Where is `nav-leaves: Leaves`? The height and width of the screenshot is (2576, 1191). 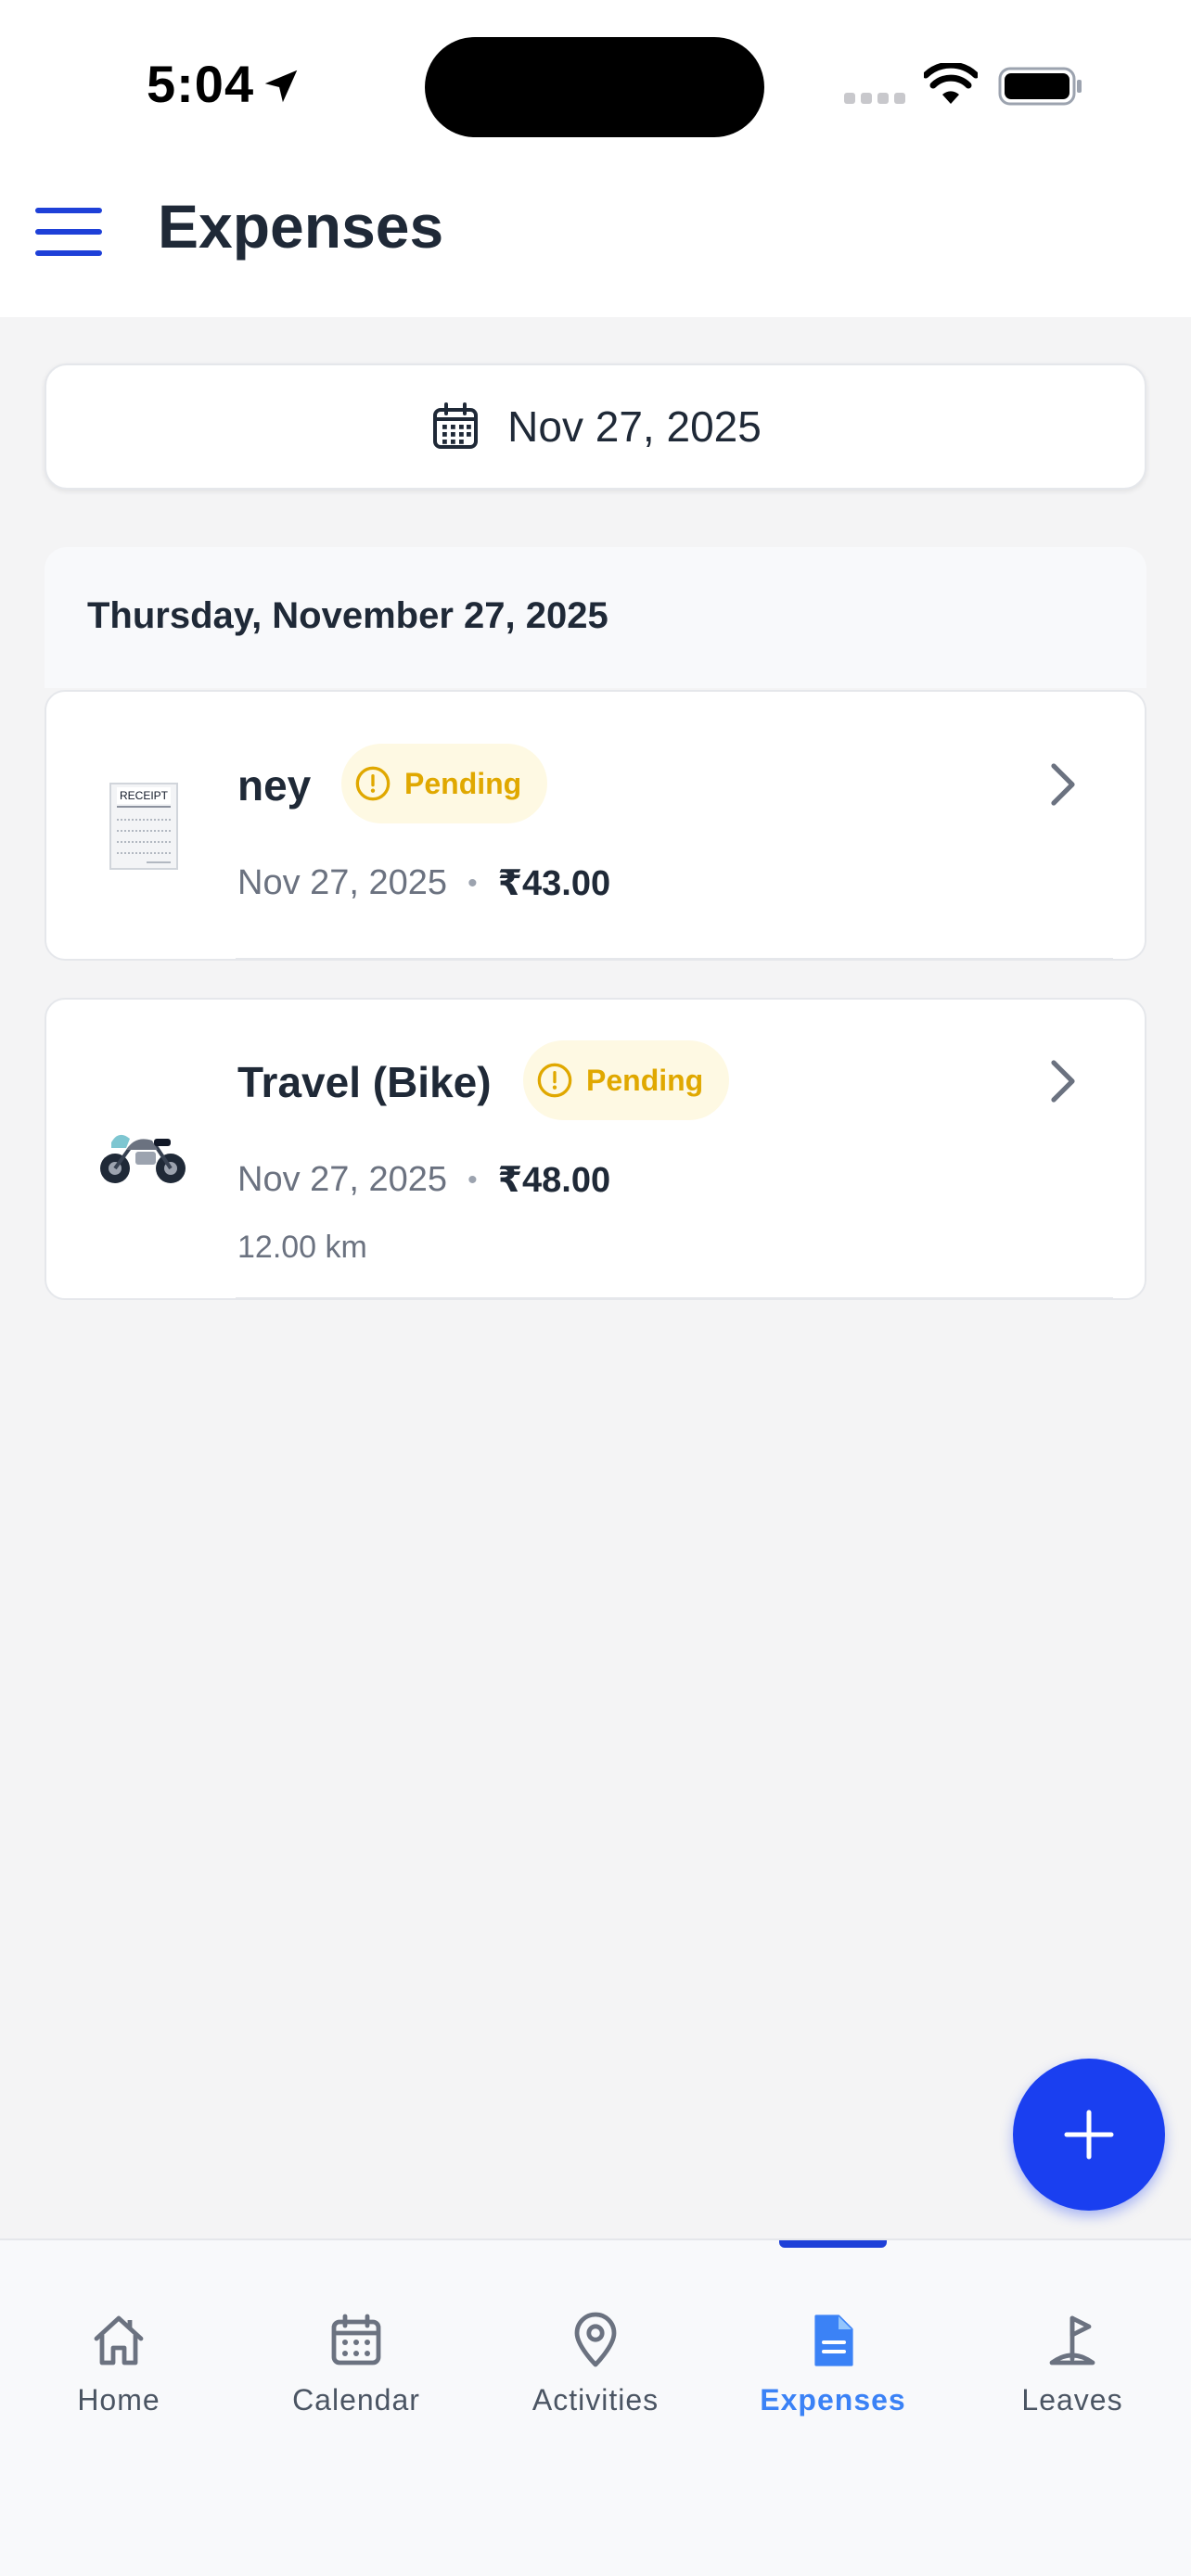 nav-leaves: Leaves is located at coordinates (1073, 2385).